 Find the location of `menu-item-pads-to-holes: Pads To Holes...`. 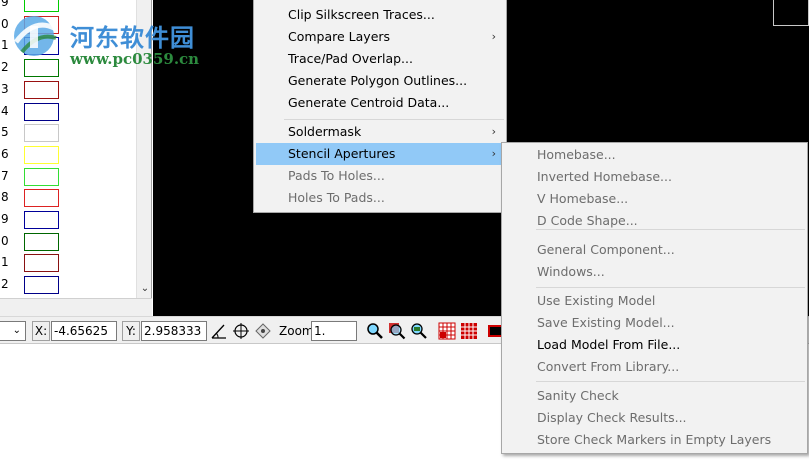

menu-item-pads-to-holes: Pads To Holes... is located at coordinates (380, 176).